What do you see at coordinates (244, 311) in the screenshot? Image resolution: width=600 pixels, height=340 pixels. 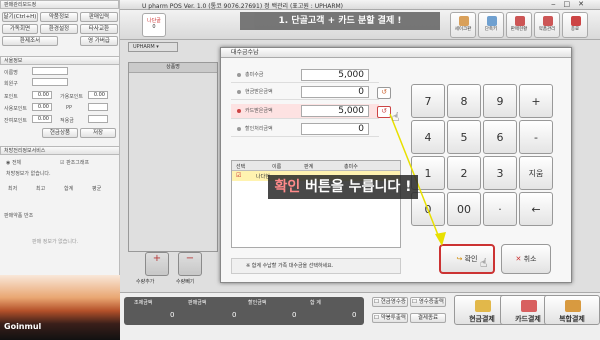 I see `totals-panel` at bounding box center [244, 311].